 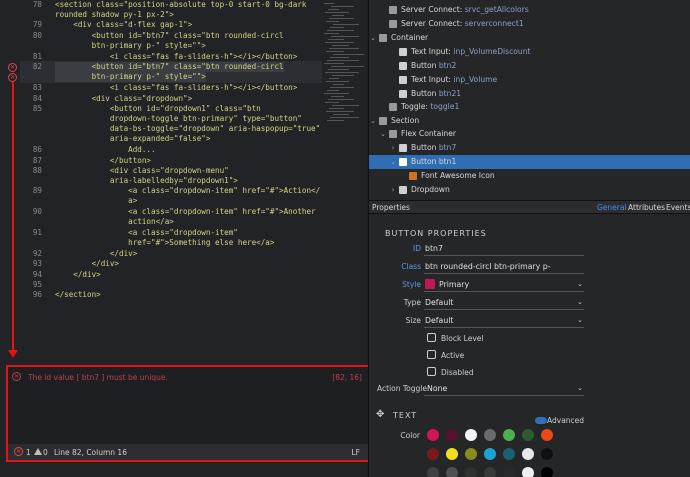 I want to click on tree-item-id: toggle1, so click(x=443, y=106).